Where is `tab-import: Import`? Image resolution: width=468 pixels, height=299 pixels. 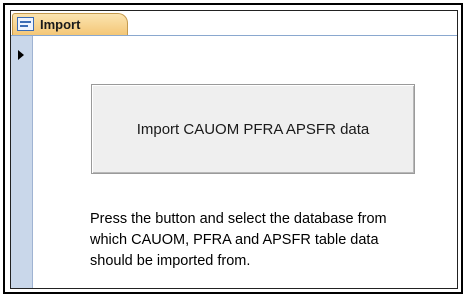
tab-import: Import is located at coordinates (70, 24).